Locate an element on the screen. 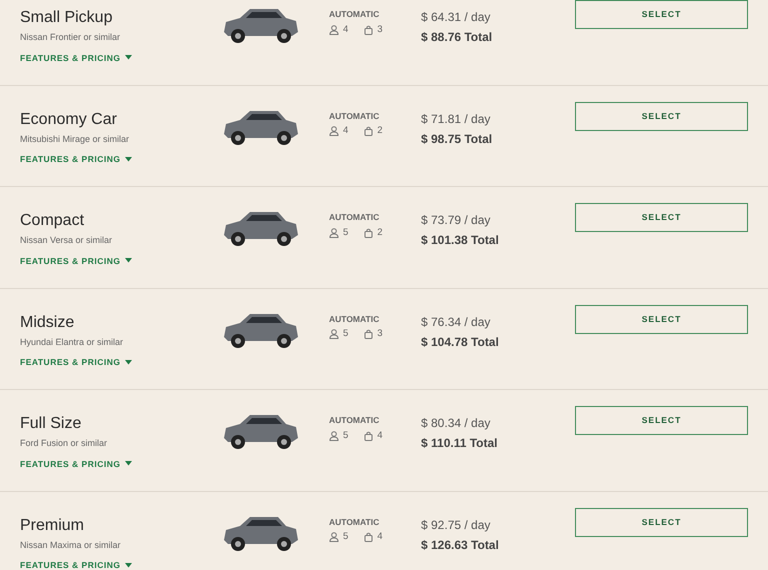 The image size is (768, 570). total-price: $ 98.75 Total is located at coordinates (457, 139).